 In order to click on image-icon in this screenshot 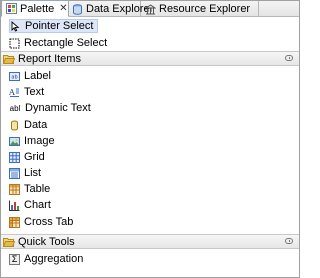, I will do `click(14, 141)`.